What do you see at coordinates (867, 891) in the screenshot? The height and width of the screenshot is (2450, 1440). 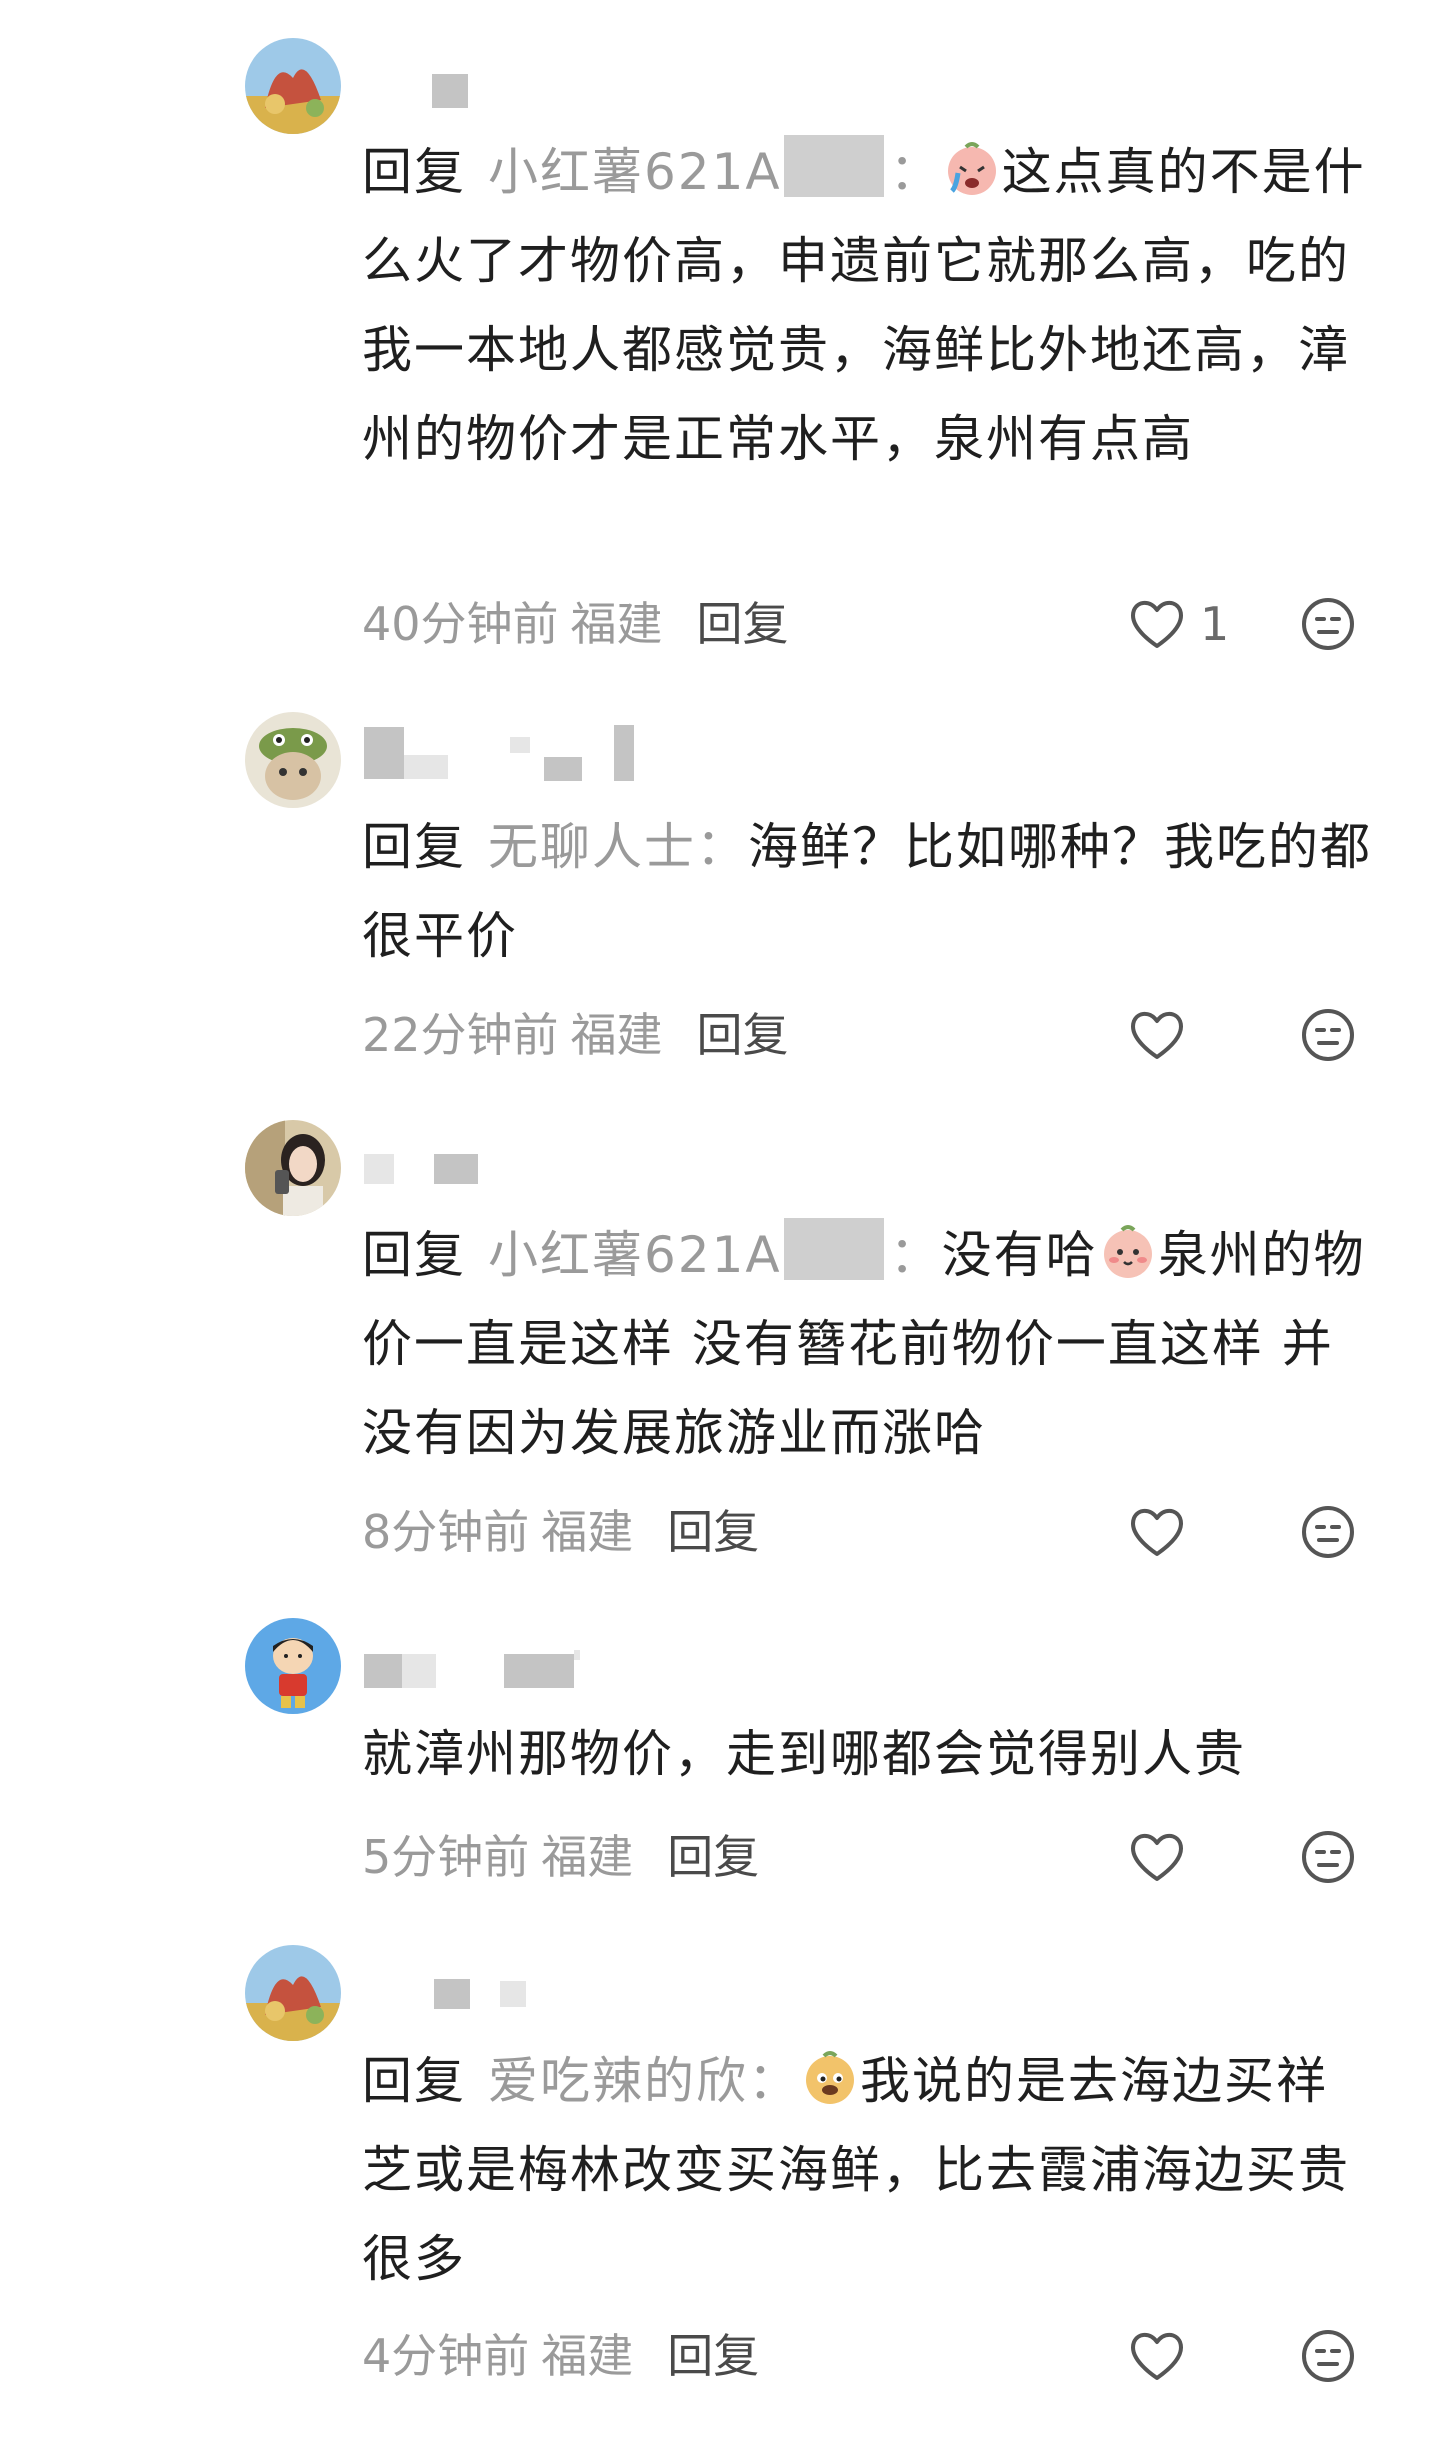 I see `comment-body: 回复 无聊人士：海鲜？比如哪种？我吃的都很平价` at bounding box center [867, 891].